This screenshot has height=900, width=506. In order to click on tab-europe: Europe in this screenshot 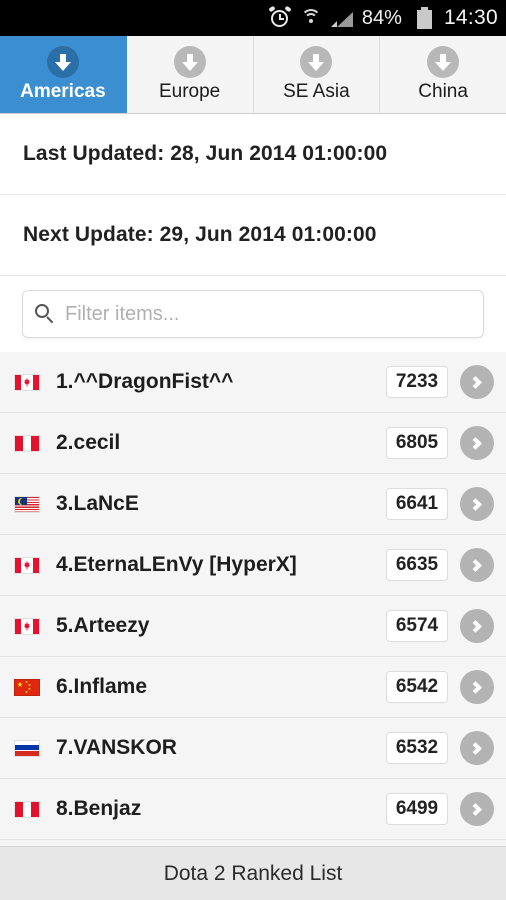, I will do `click(190, 74)`.